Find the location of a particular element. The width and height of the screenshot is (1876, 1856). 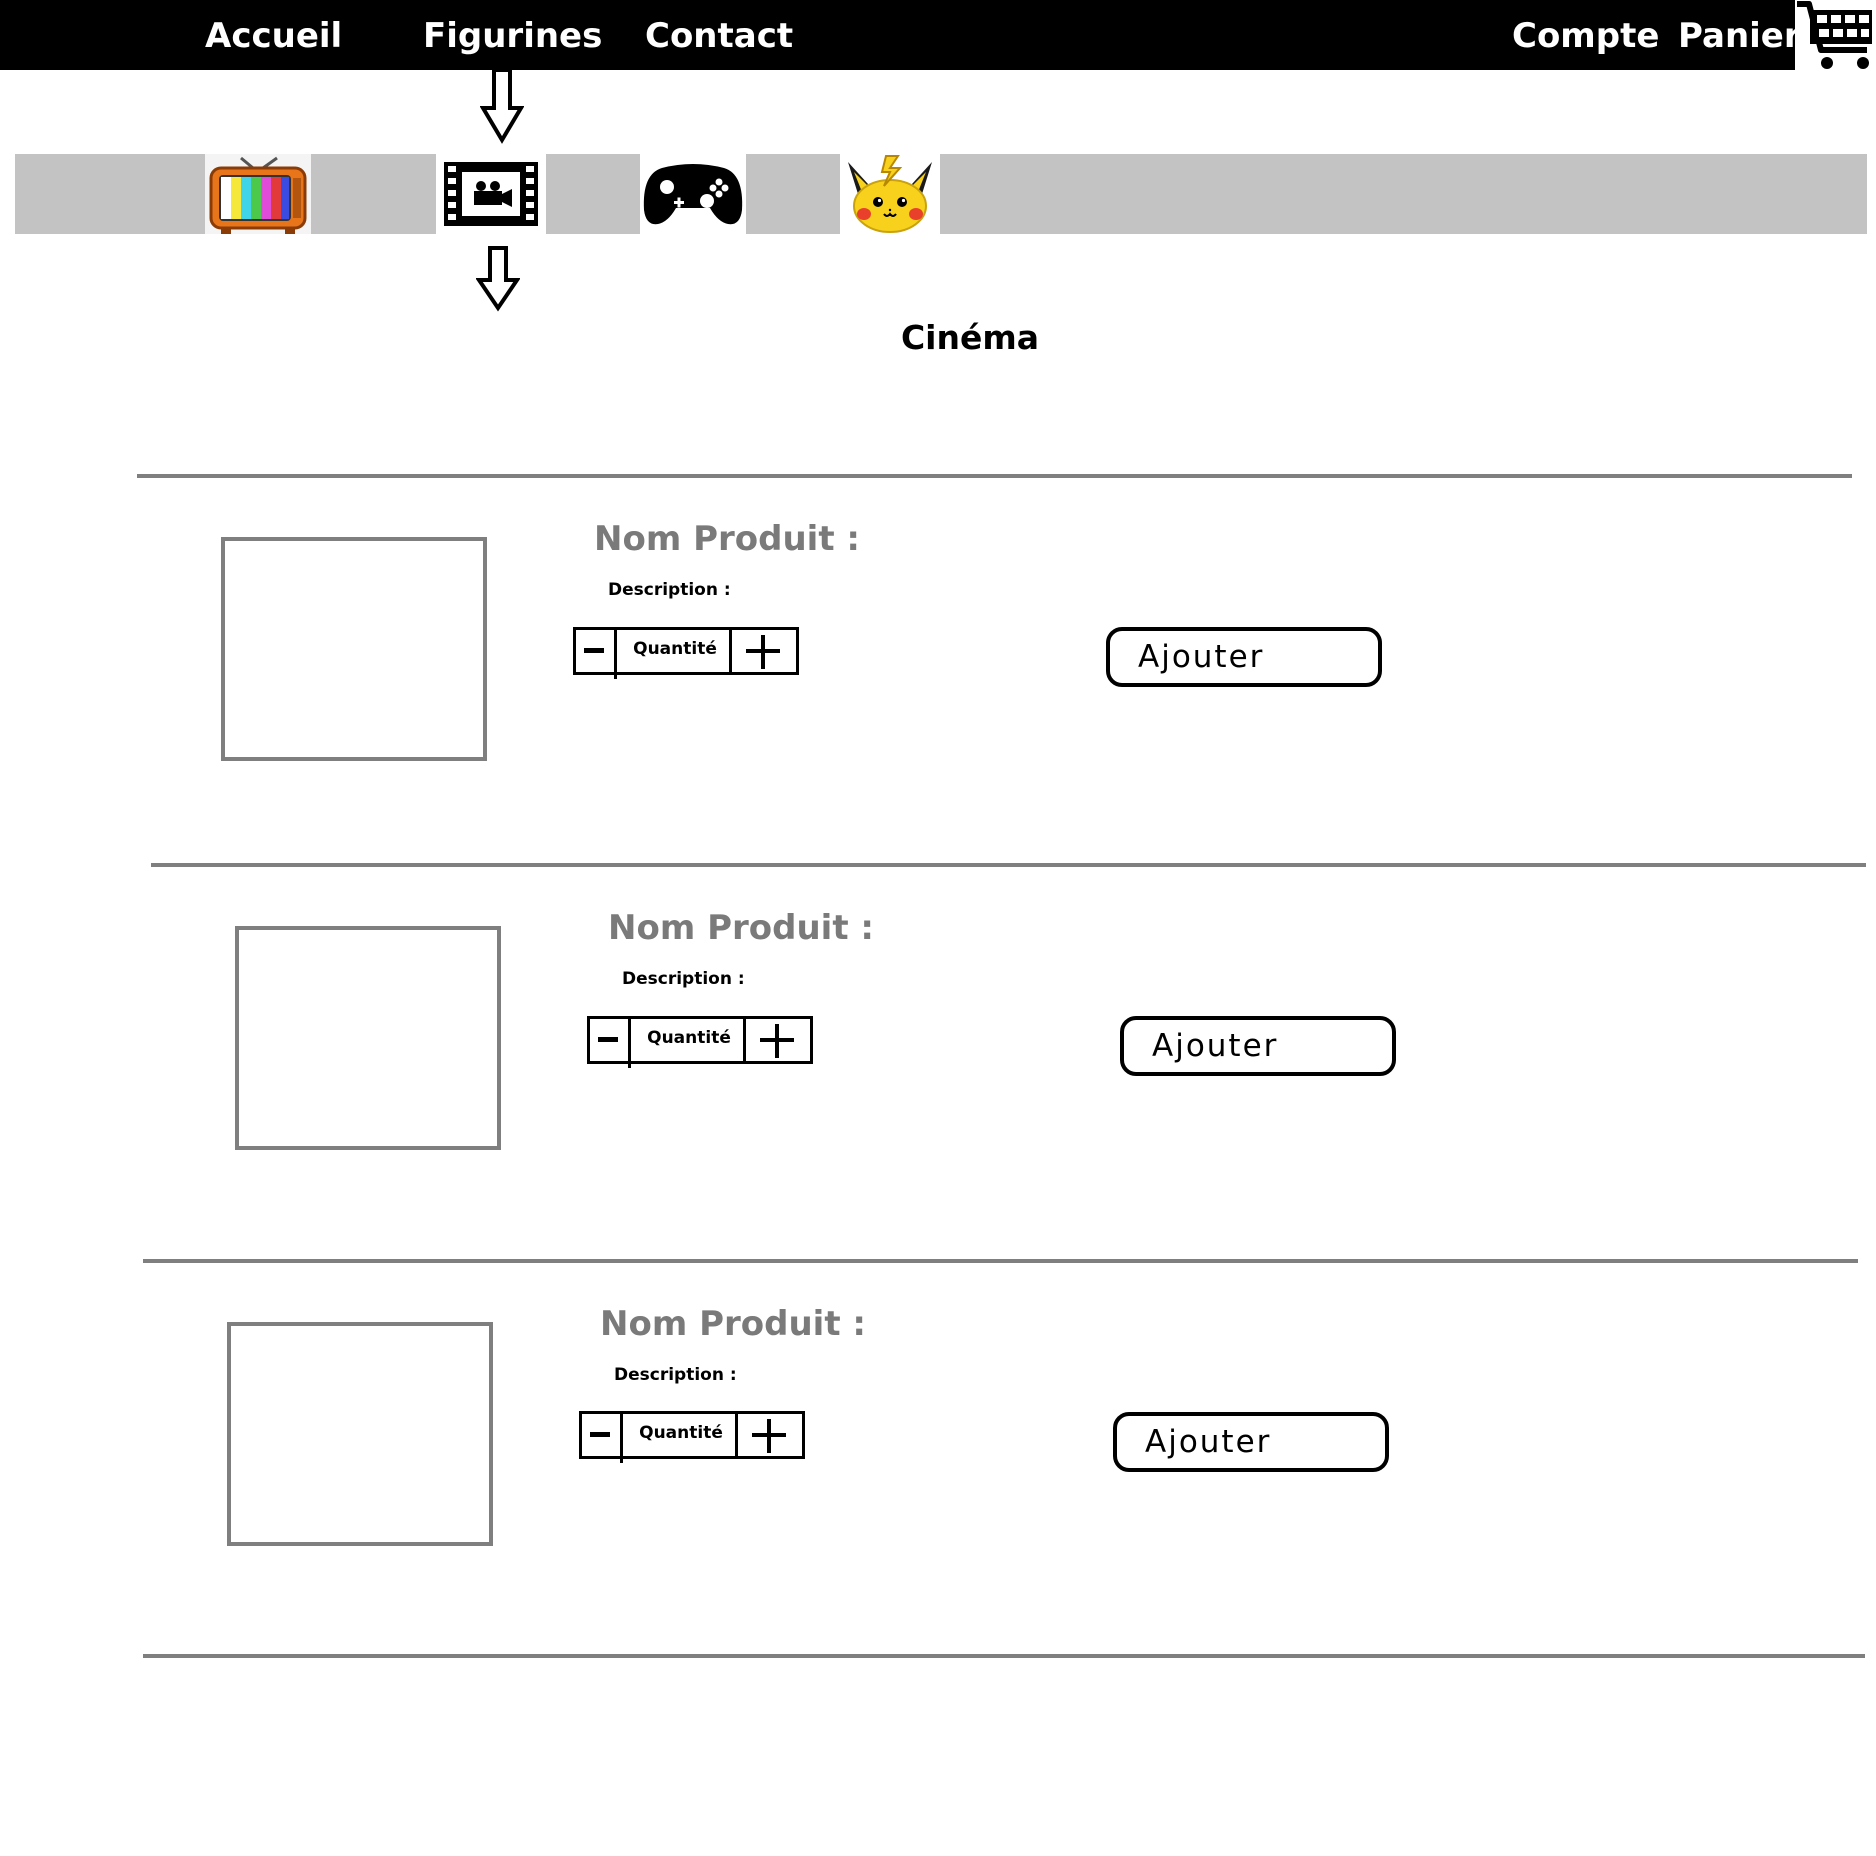

category-tv is located at coordinates (258, 194).